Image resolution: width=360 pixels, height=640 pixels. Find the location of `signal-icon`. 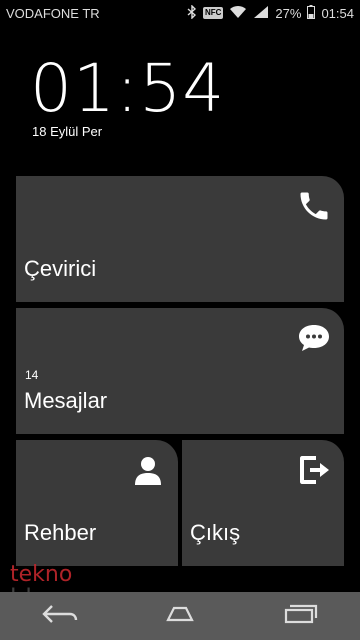

signal-icon is located at coordinates (261, 13).